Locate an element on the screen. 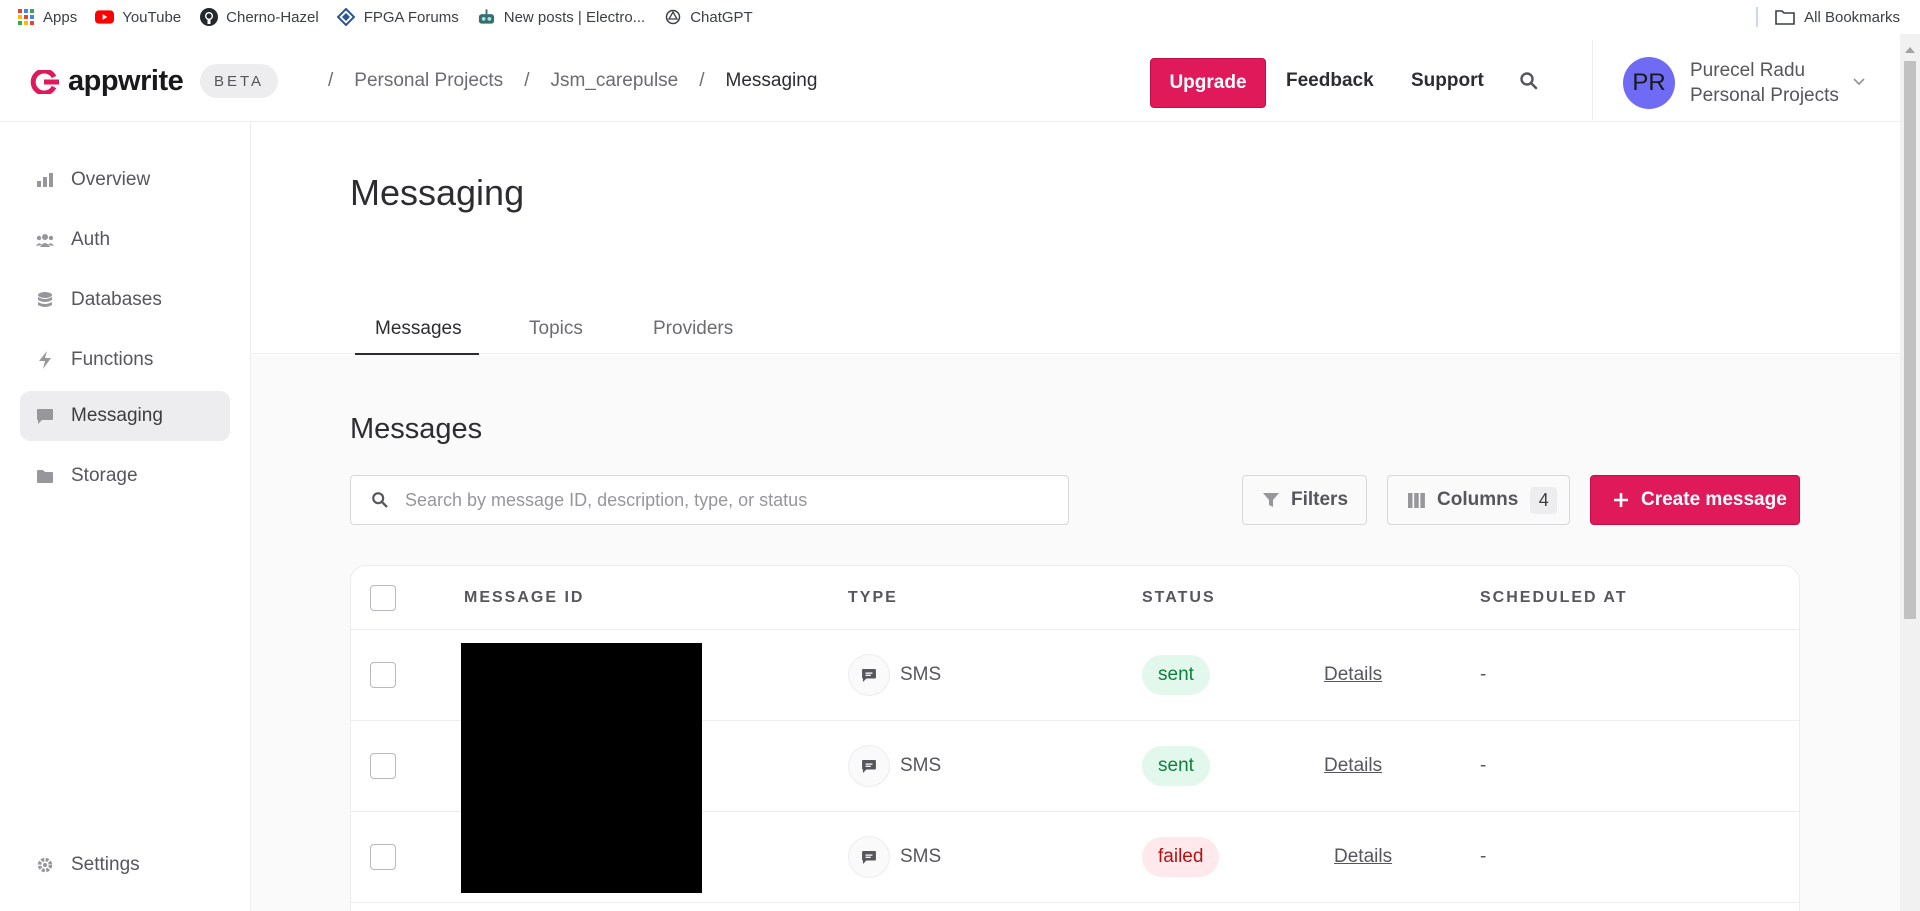 The image size is (1920, 911). all-bookmarks-label: All Bookmarks is located at coordinates (1852, 17).